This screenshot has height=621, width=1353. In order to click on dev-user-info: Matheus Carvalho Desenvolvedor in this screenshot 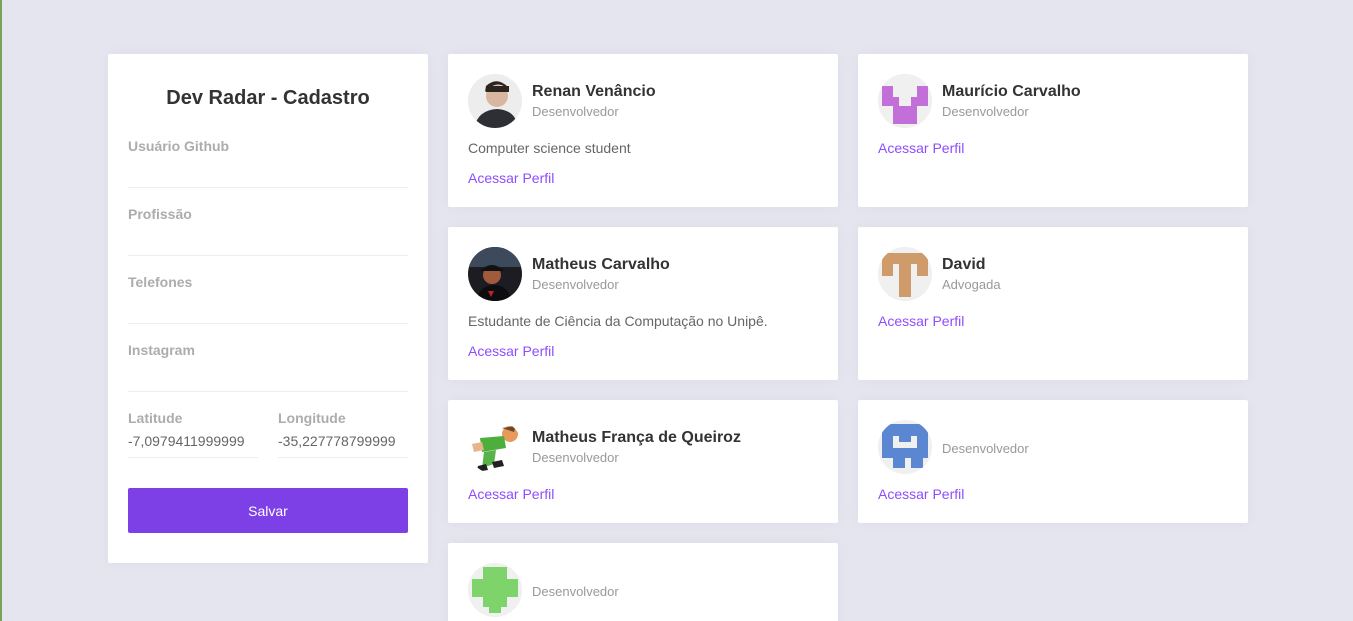, I will do `click(601, 274)`.